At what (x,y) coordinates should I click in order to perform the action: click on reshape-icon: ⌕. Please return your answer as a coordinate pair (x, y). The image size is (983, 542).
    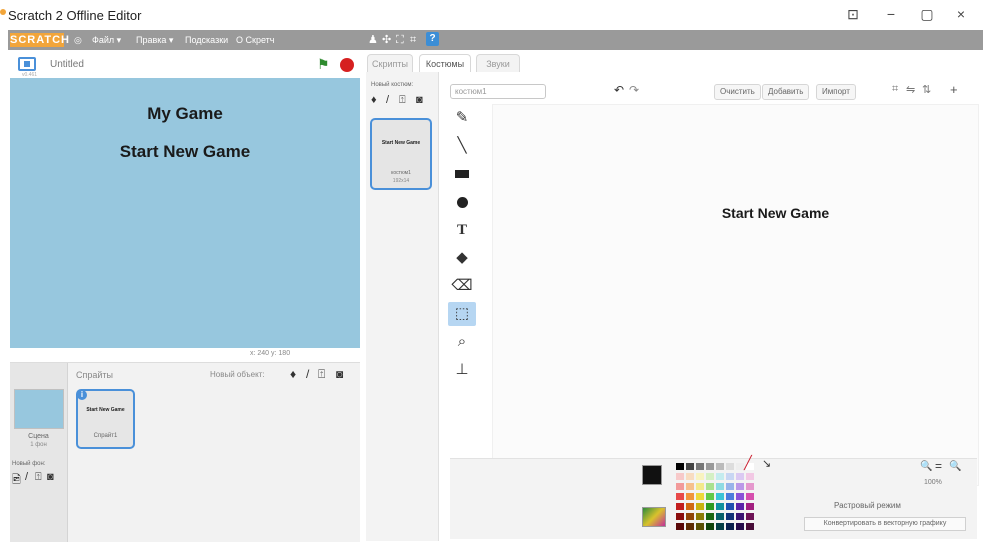
    Looking at the image, I should click on (462, 342).